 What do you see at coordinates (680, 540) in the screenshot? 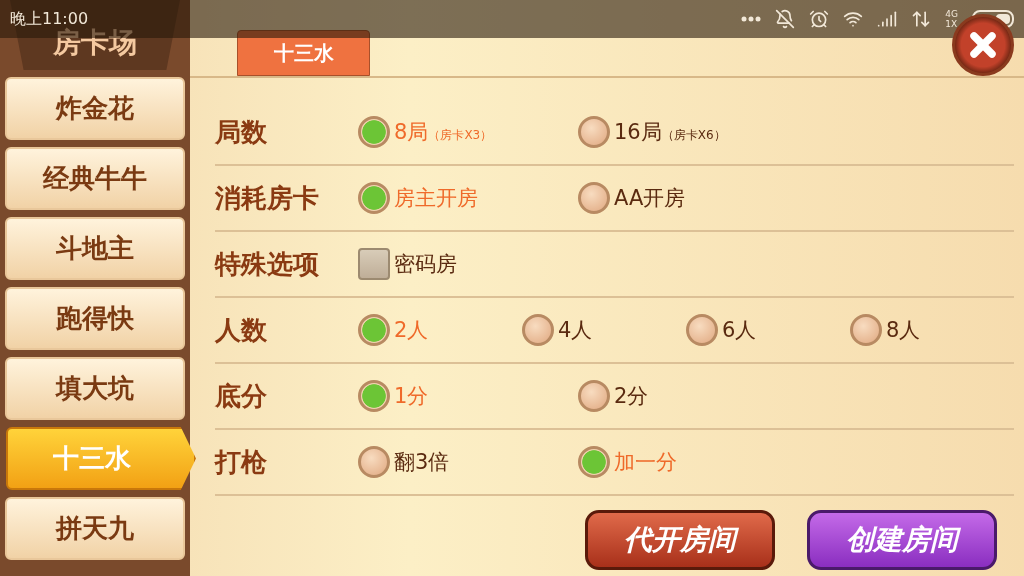
I see `room-button: 代开房间` at bounding box center [680, 540].